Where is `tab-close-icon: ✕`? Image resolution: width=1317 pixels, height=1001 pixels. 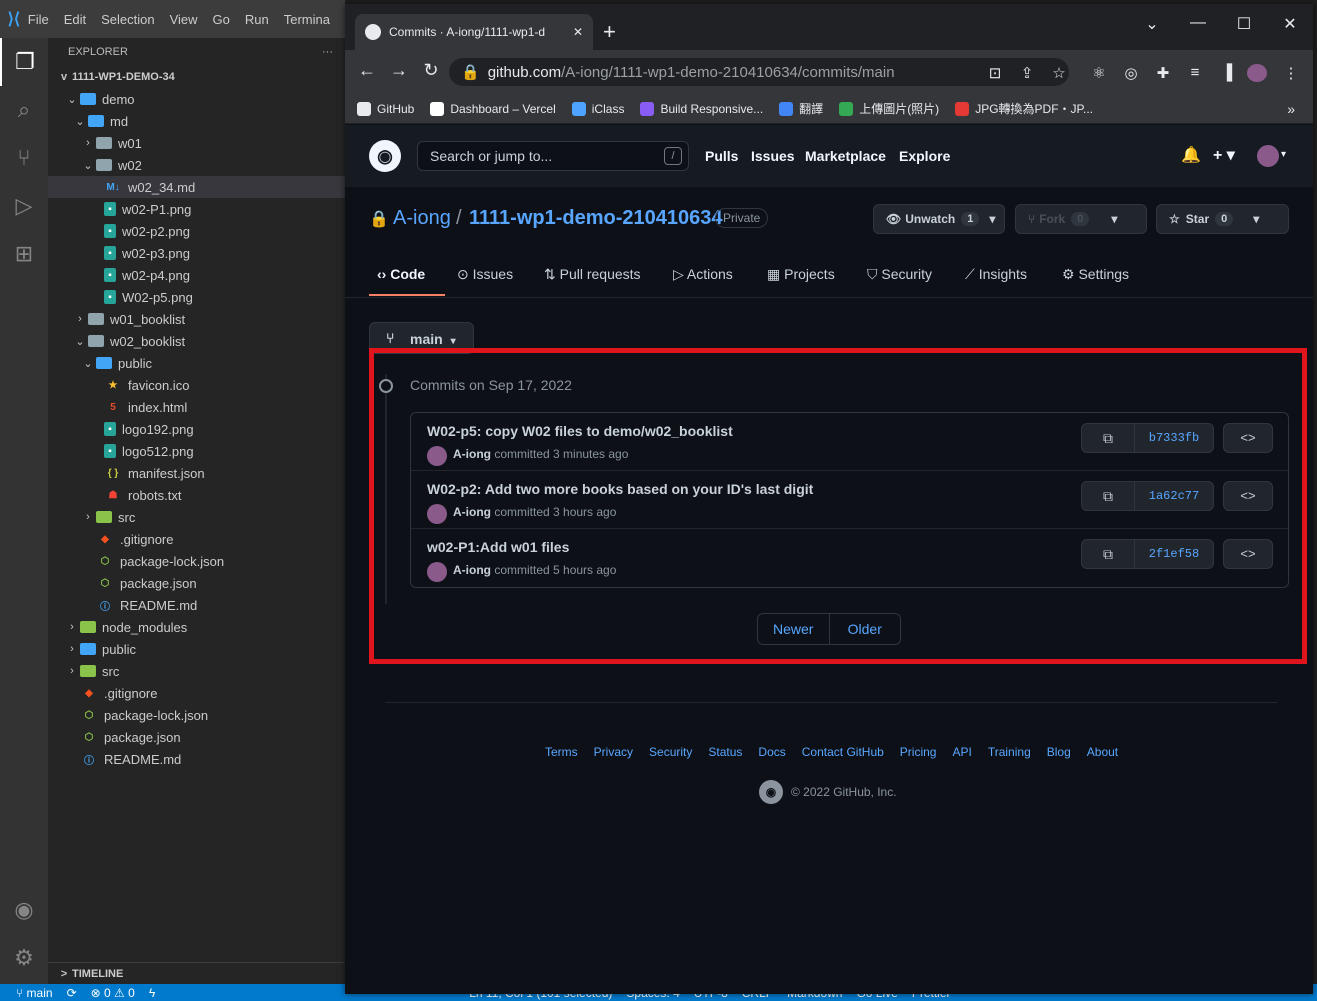
tab-close-icon: ✕ is located at coordinates (578, 32).